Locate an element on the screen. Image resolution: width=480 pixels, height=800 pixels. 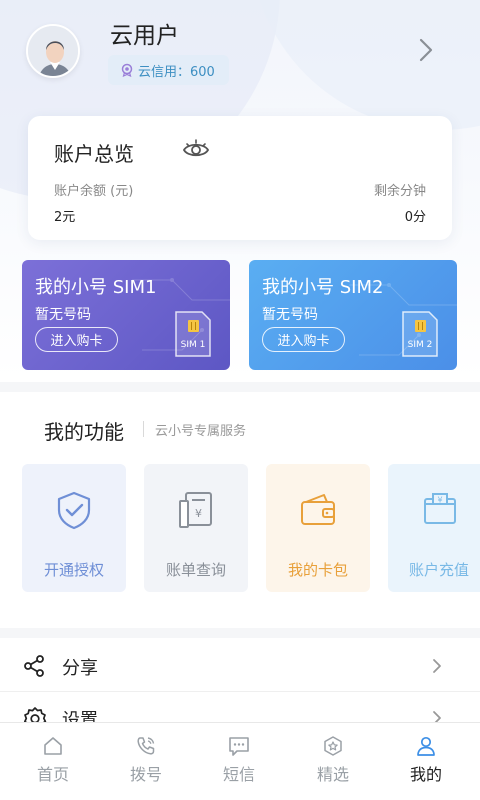
tab-home: 首页 is located at coordinates (53, 761).